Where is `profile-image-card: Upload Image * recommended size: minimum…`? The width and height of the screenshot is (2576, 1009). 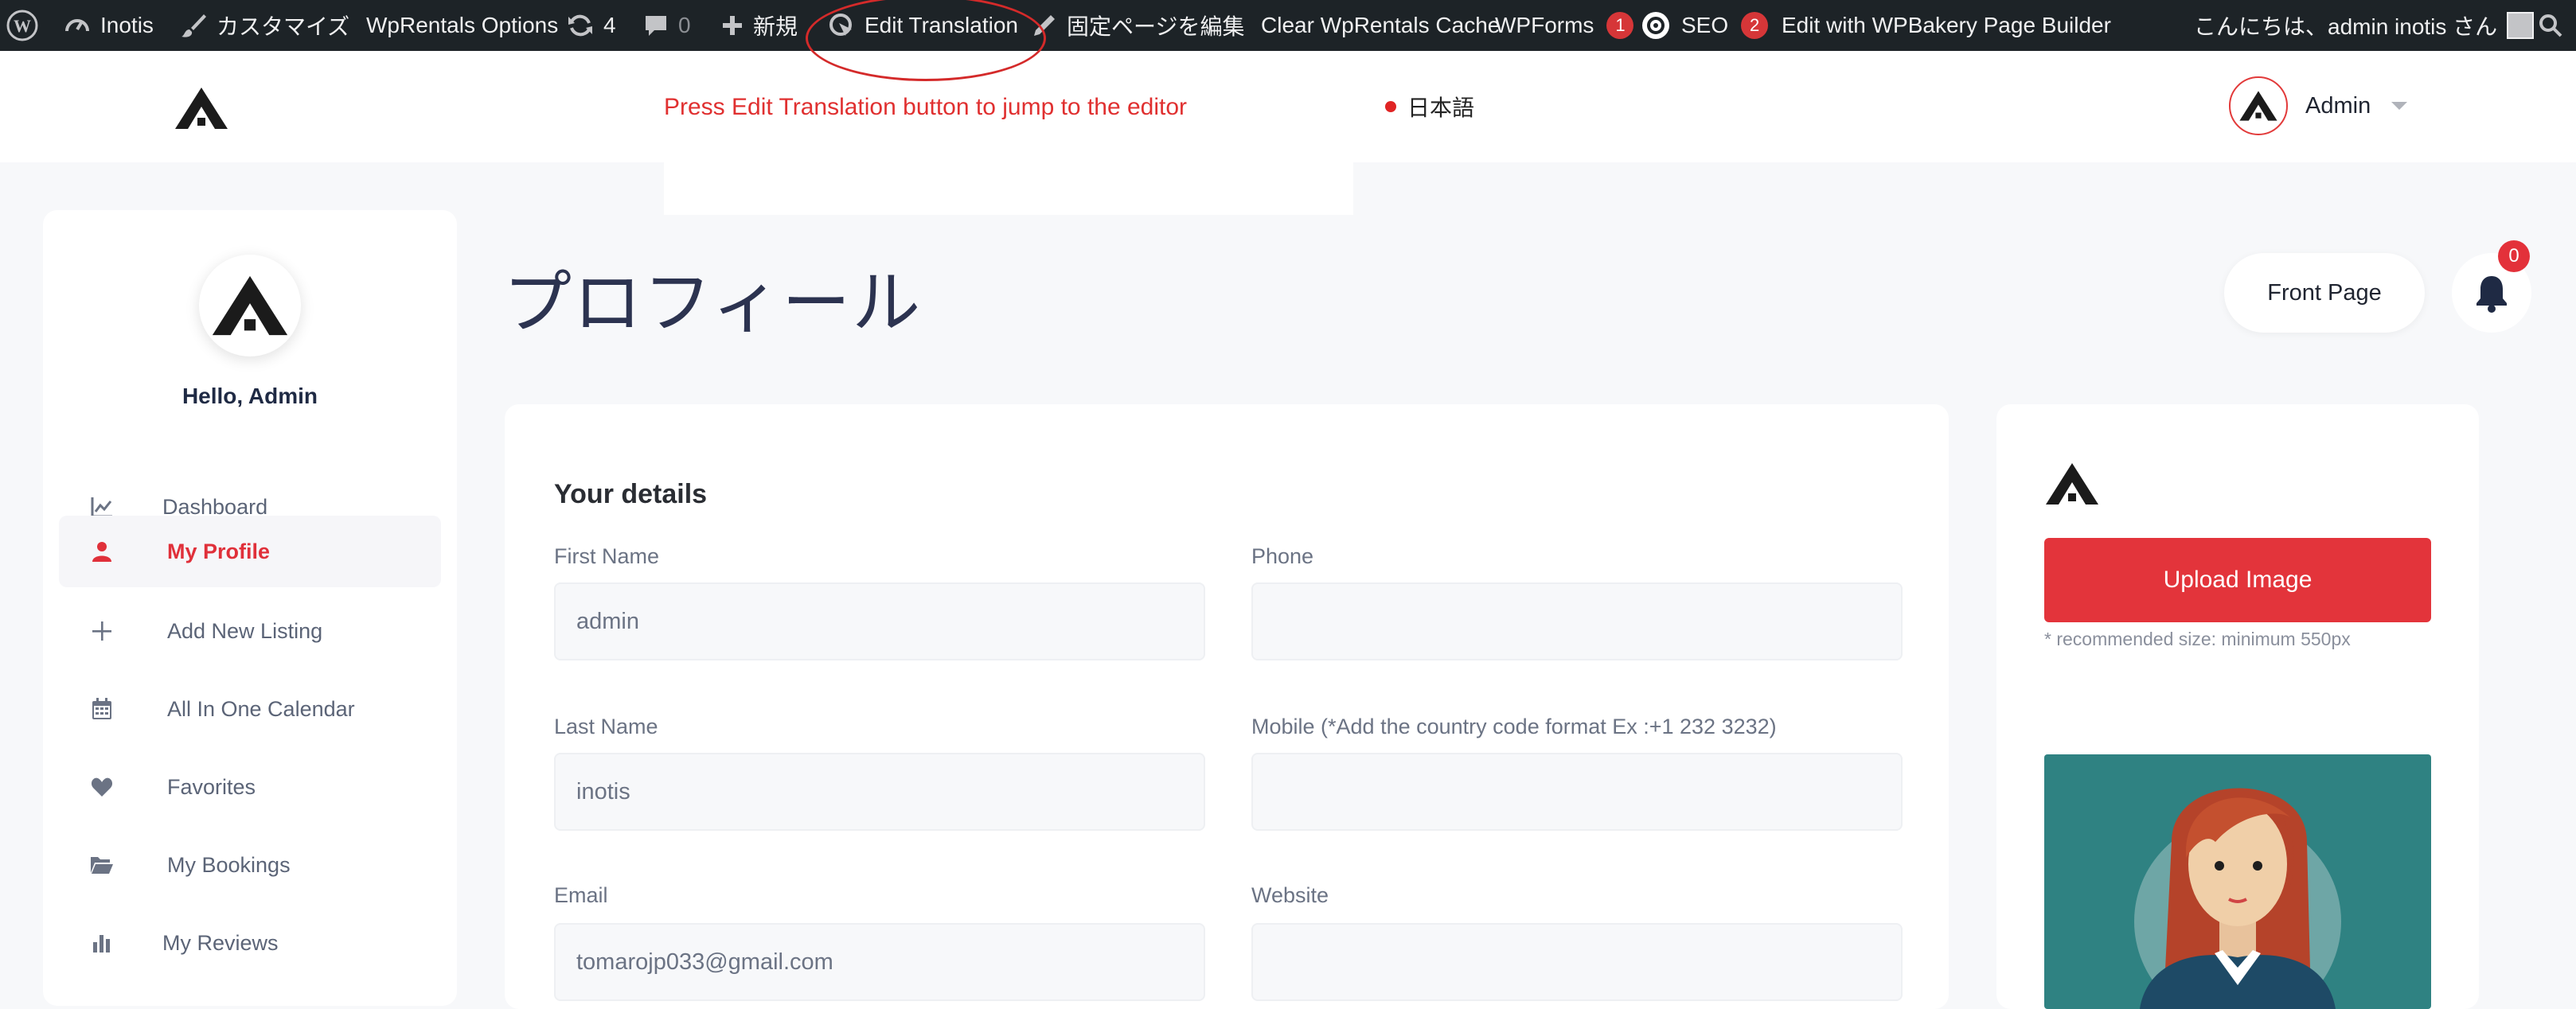 profile-image-card: Upload Image * recommended size: minimum… is located at coordinates (2237, 706).